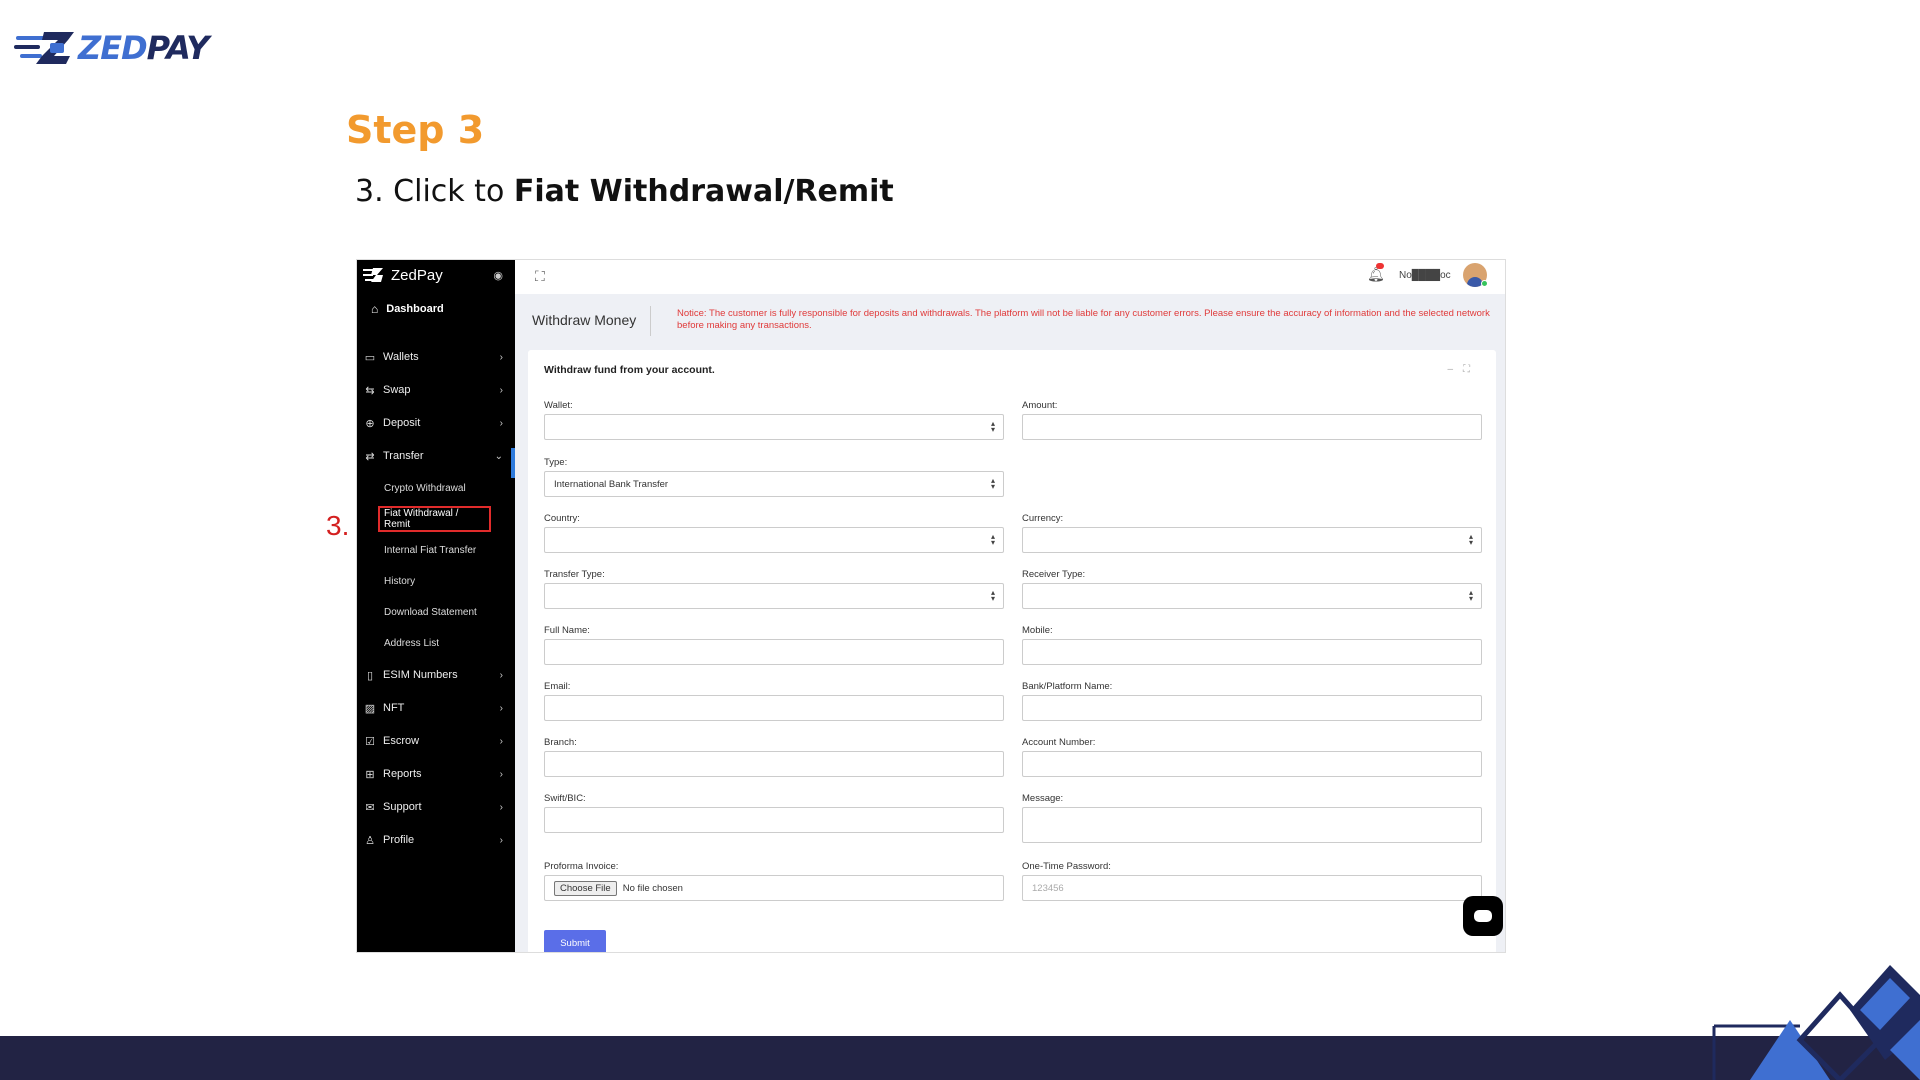 This screenshot has height=1080, width=1920. What do you see at coordinates (1010, 277) in the screenshot?
I see `top-bar: ⛶ 🔔︎ No████oc` at bounding box center [1010, 277].